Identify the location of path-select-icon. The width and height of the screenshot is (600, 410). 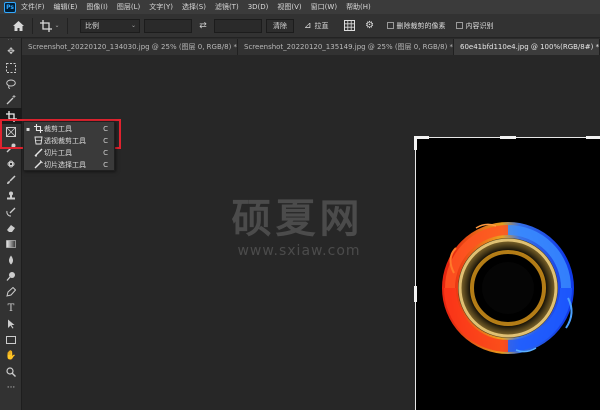
(11, 324).